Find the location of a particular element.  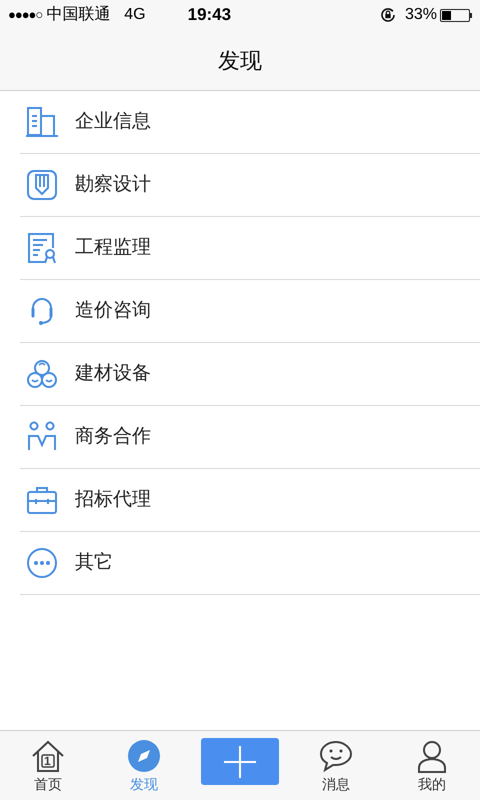

page-title: 发现 is located at coordinates (240, 60).